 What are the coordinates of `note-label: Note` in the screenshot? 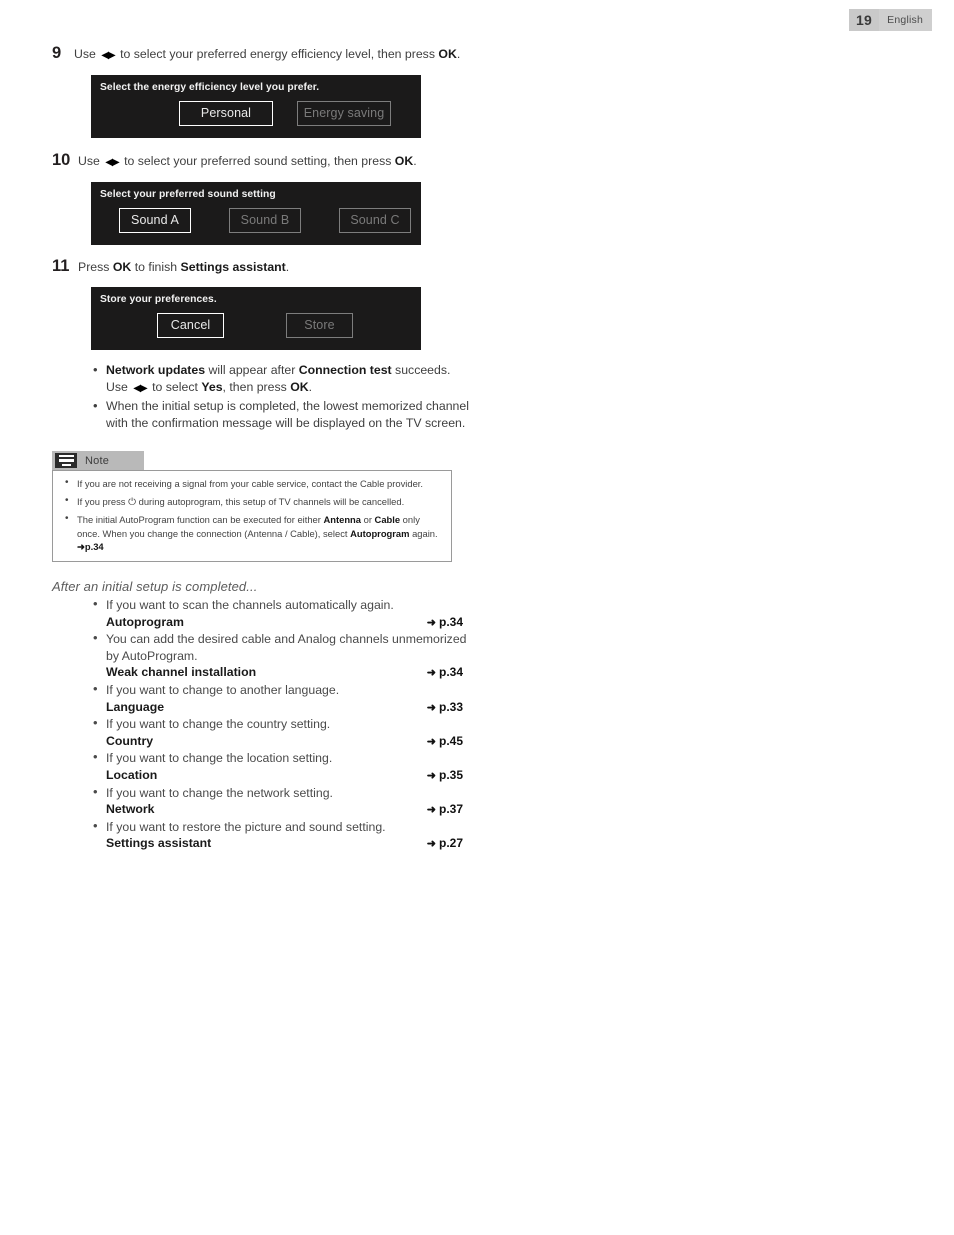 It's located at (97, 460).